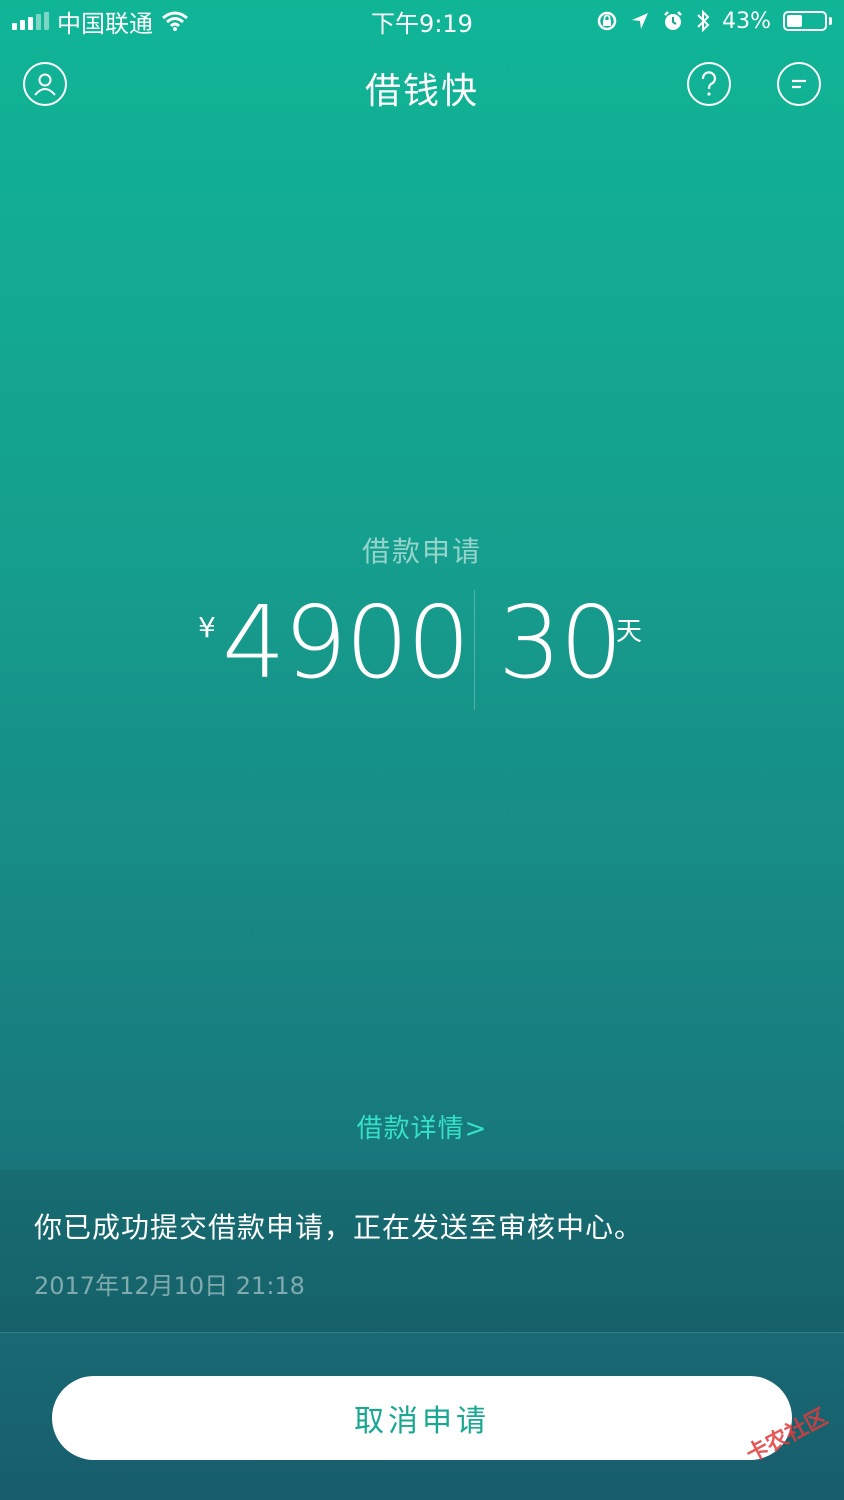 This screenshot has width=844, height=1500. I want to click on status-message-panel: 你已成功提交借款申请，正在发送至审核中心。 2017年12月10日 21:18, so click(422, 1251).